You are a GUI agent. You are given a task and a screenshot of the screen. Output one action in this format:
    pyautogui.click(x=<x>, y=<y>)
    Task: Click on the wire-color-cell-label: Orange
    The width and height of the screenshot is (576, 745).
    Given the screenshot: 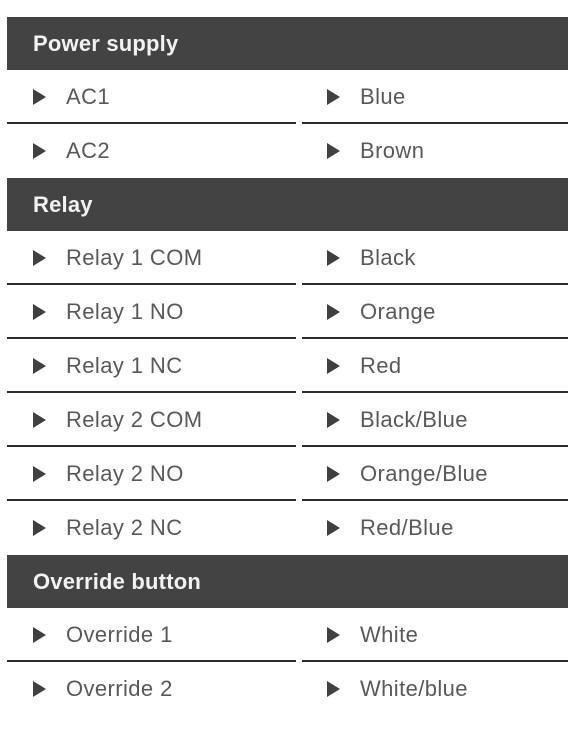 What is the action you would take?
    pyautogui.click(x=398, y=311)
    